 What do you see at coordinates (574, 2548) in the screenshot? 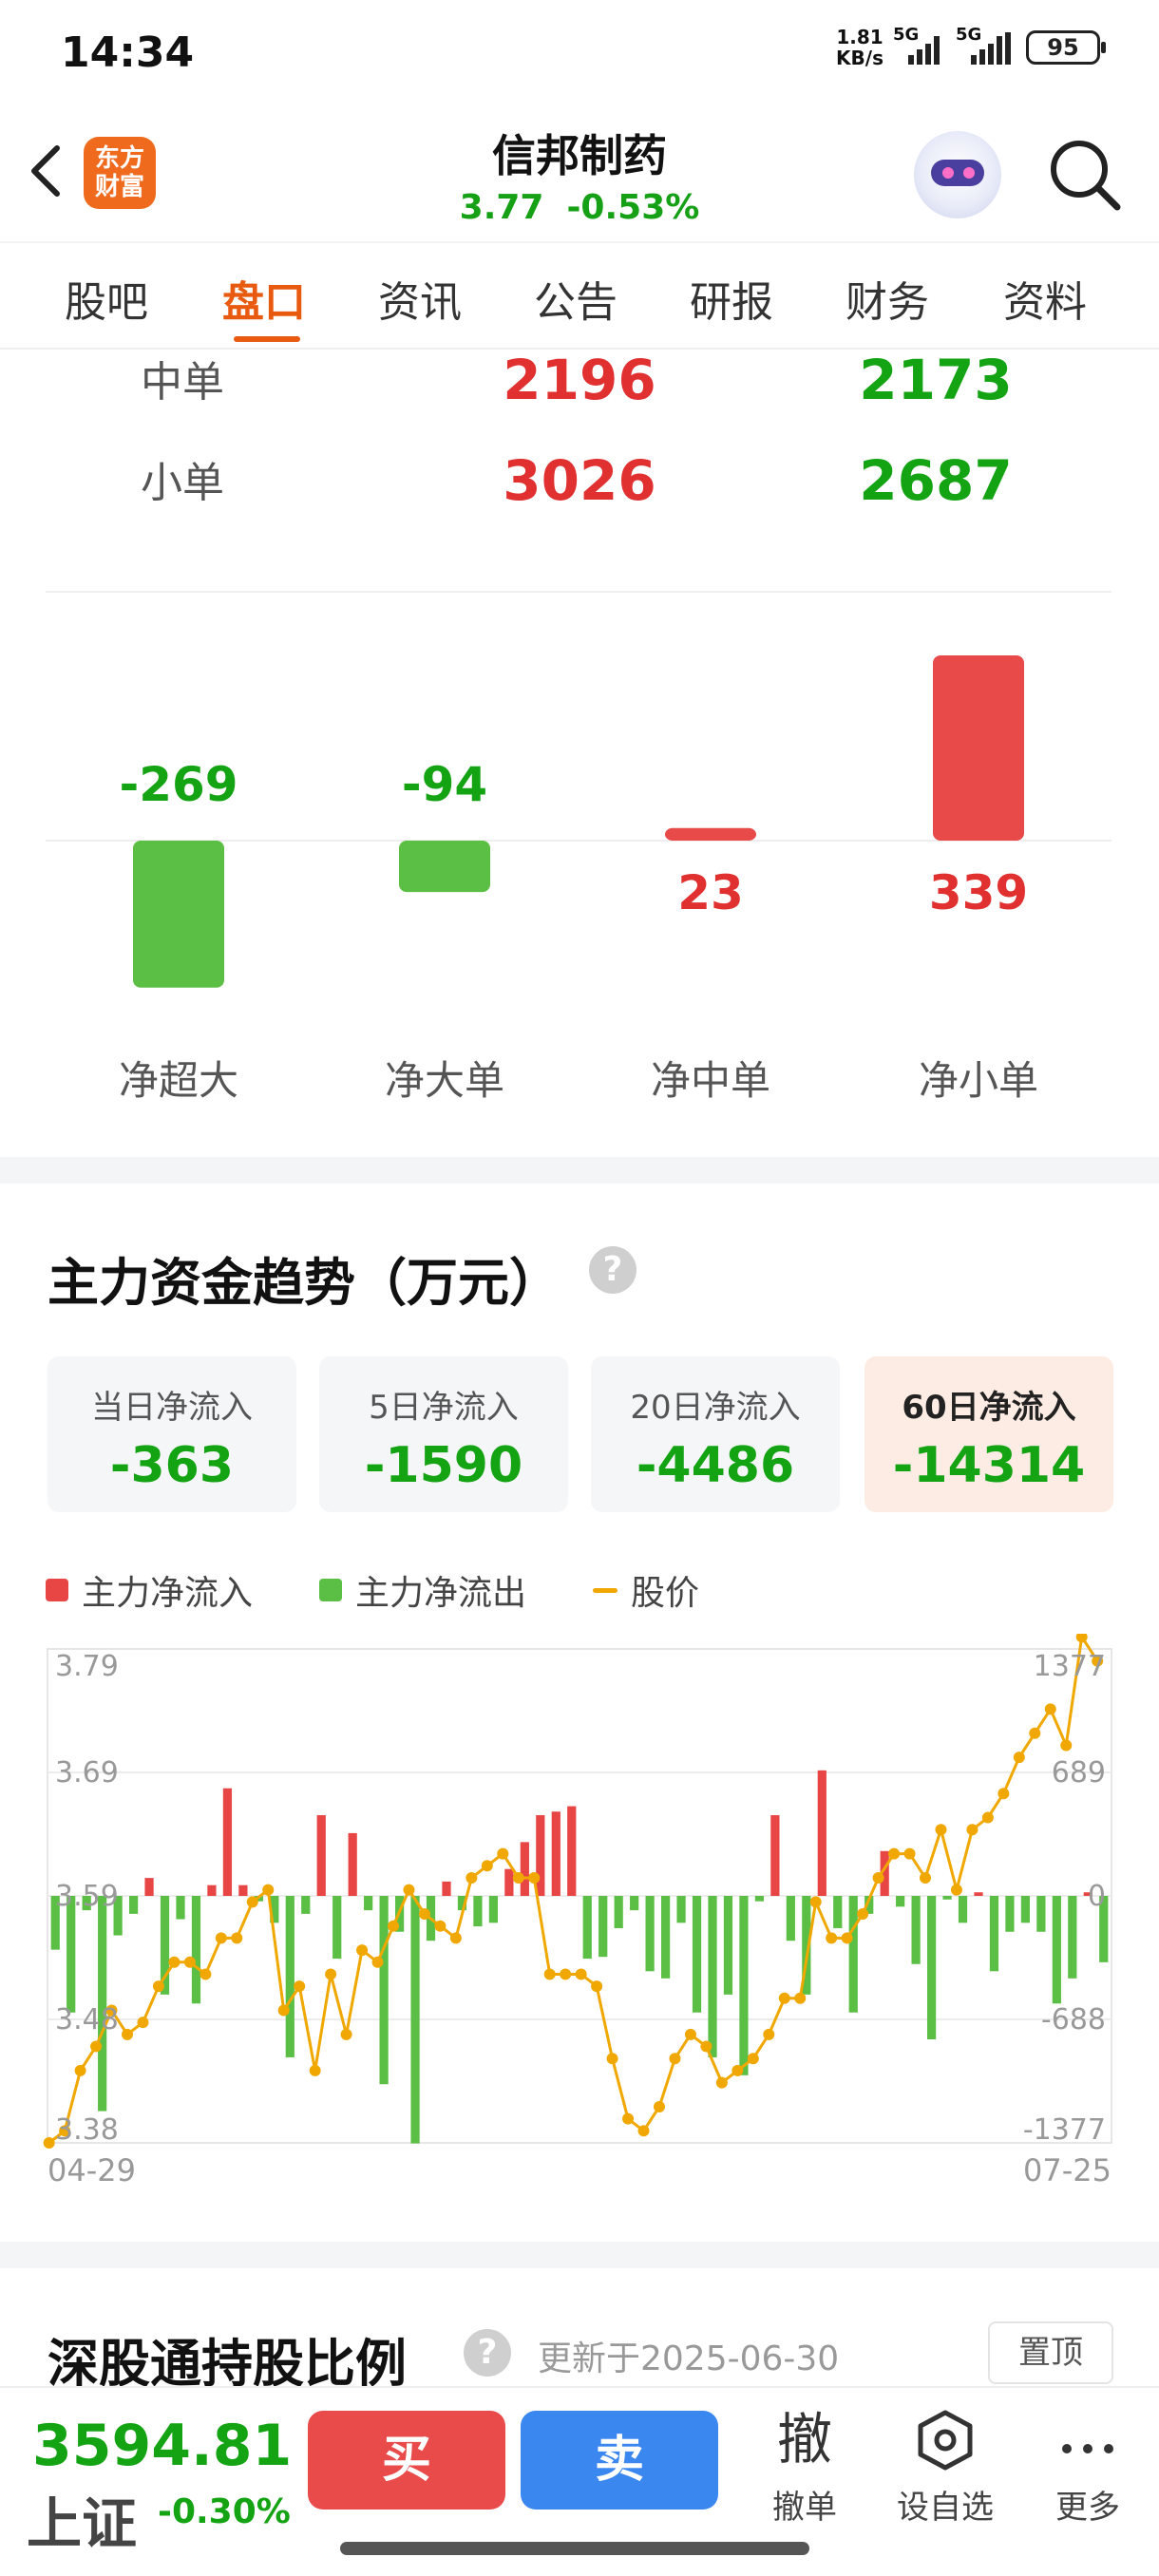
I see `home-indicator` at bounding box center [574, 2548].